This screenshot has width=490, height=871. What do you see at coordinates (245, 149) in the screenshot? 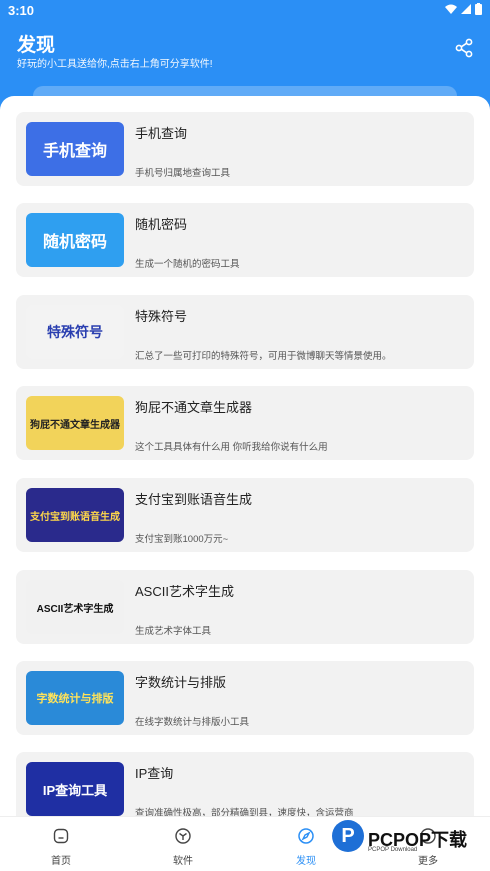
I see `tool-card: 手机查询 手机查询 手机号归属地查询工具` at bounding box center [245, 149].